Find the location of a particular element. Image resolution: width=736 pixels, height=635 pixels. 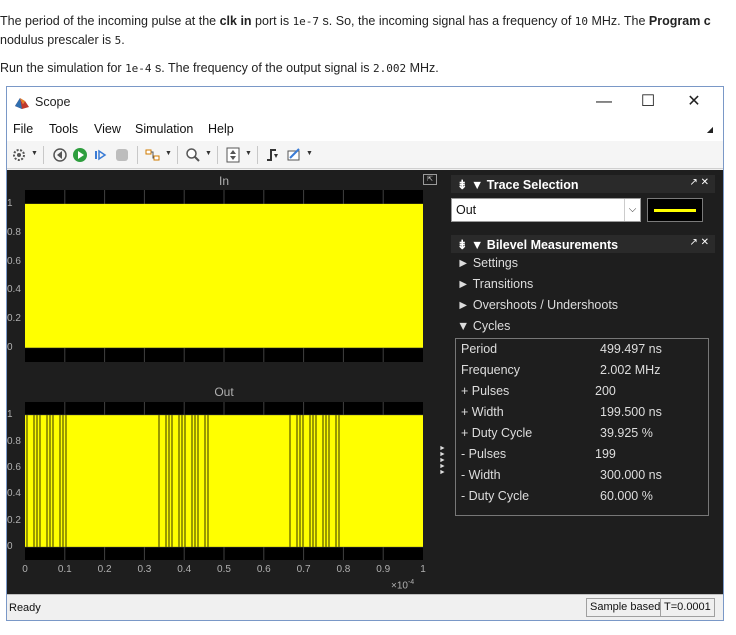

status-time: T=0.0001 is located at coordinates (687, 607).